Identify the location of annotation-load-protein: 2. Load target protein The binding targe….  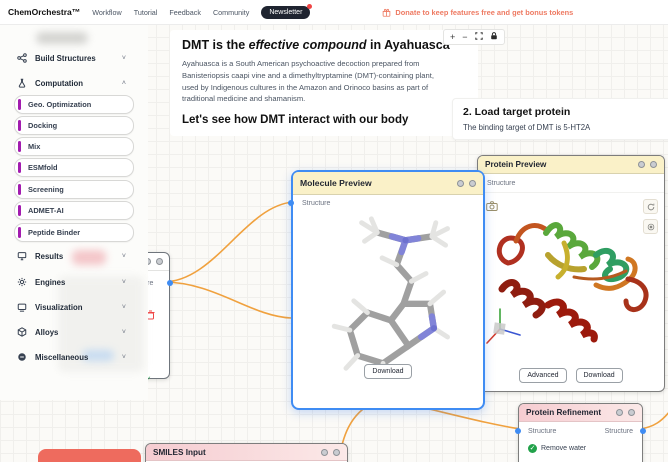
(560, 119).